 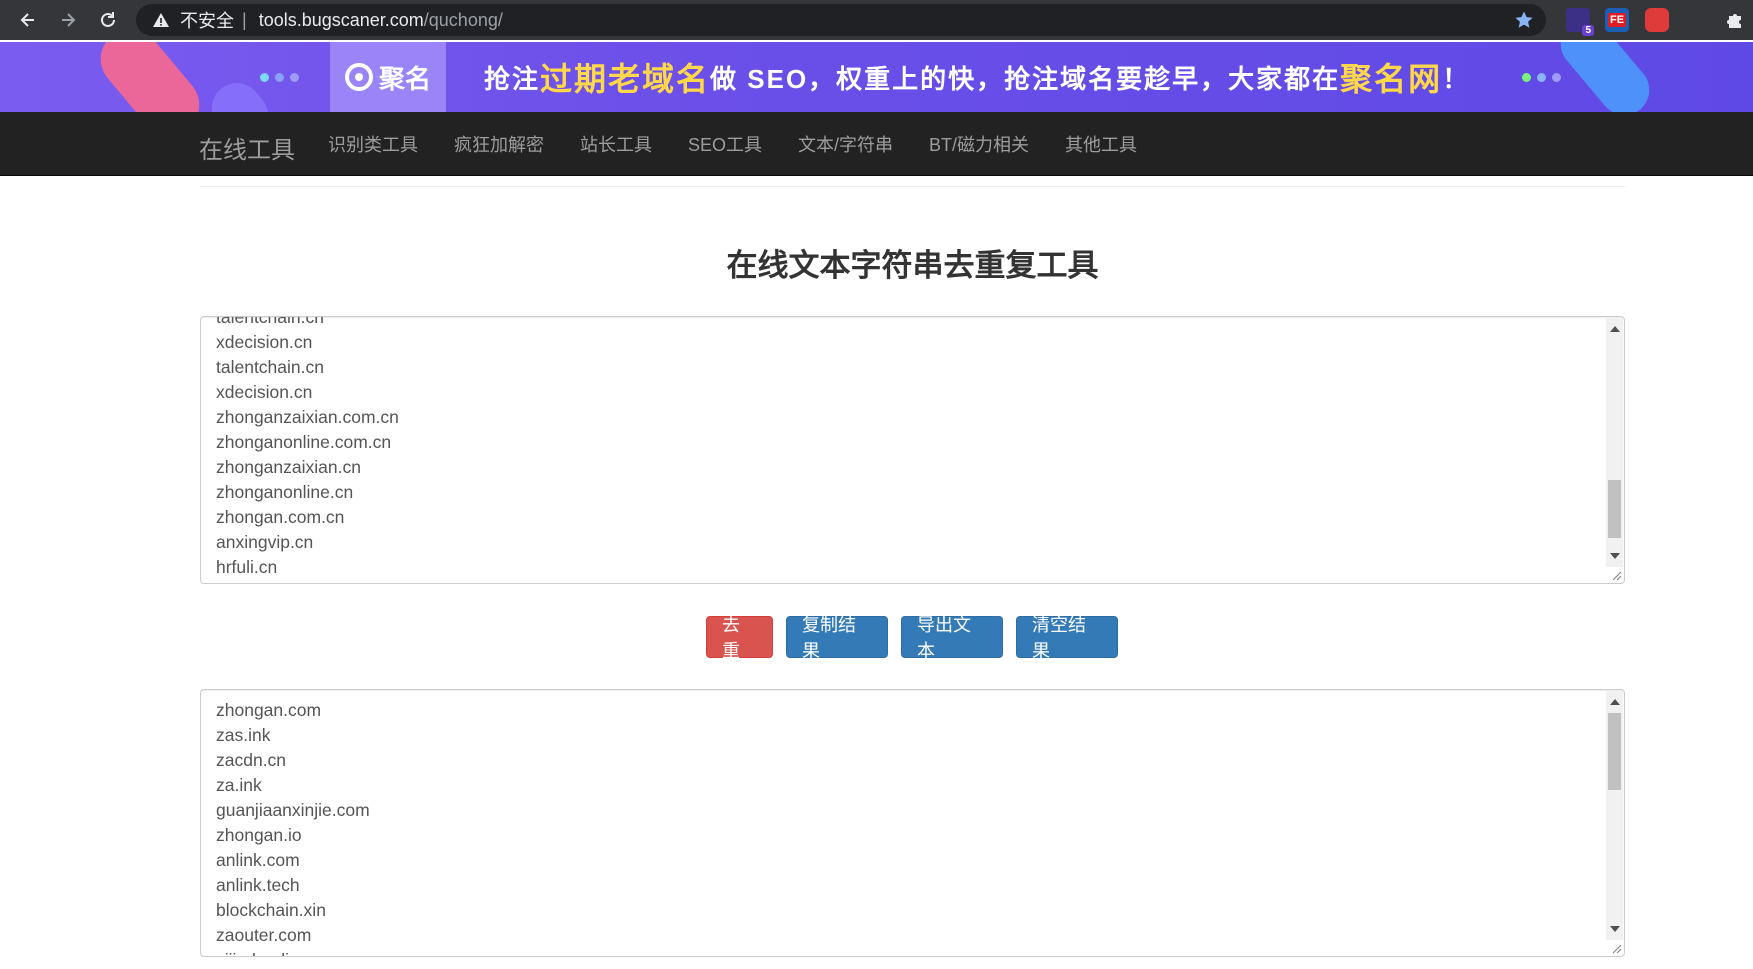 What do you see at coordinates (293, 952) in the screenshot?
I see `output-line: zijiadoudi.com` at bounding box center [293, 952].